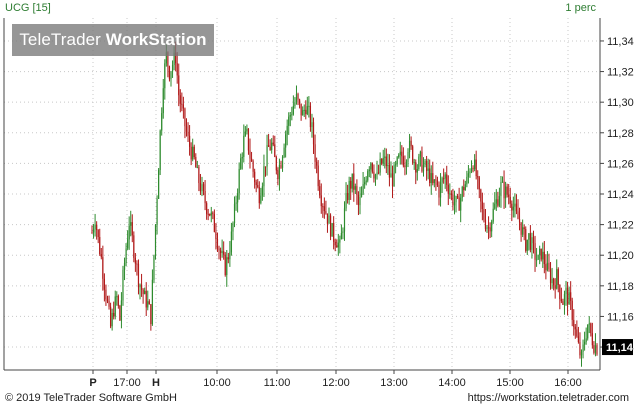  Describe the element at coordinates (452, 383) in the screenshot. I see `x-tick-label: 14:00` at that location.